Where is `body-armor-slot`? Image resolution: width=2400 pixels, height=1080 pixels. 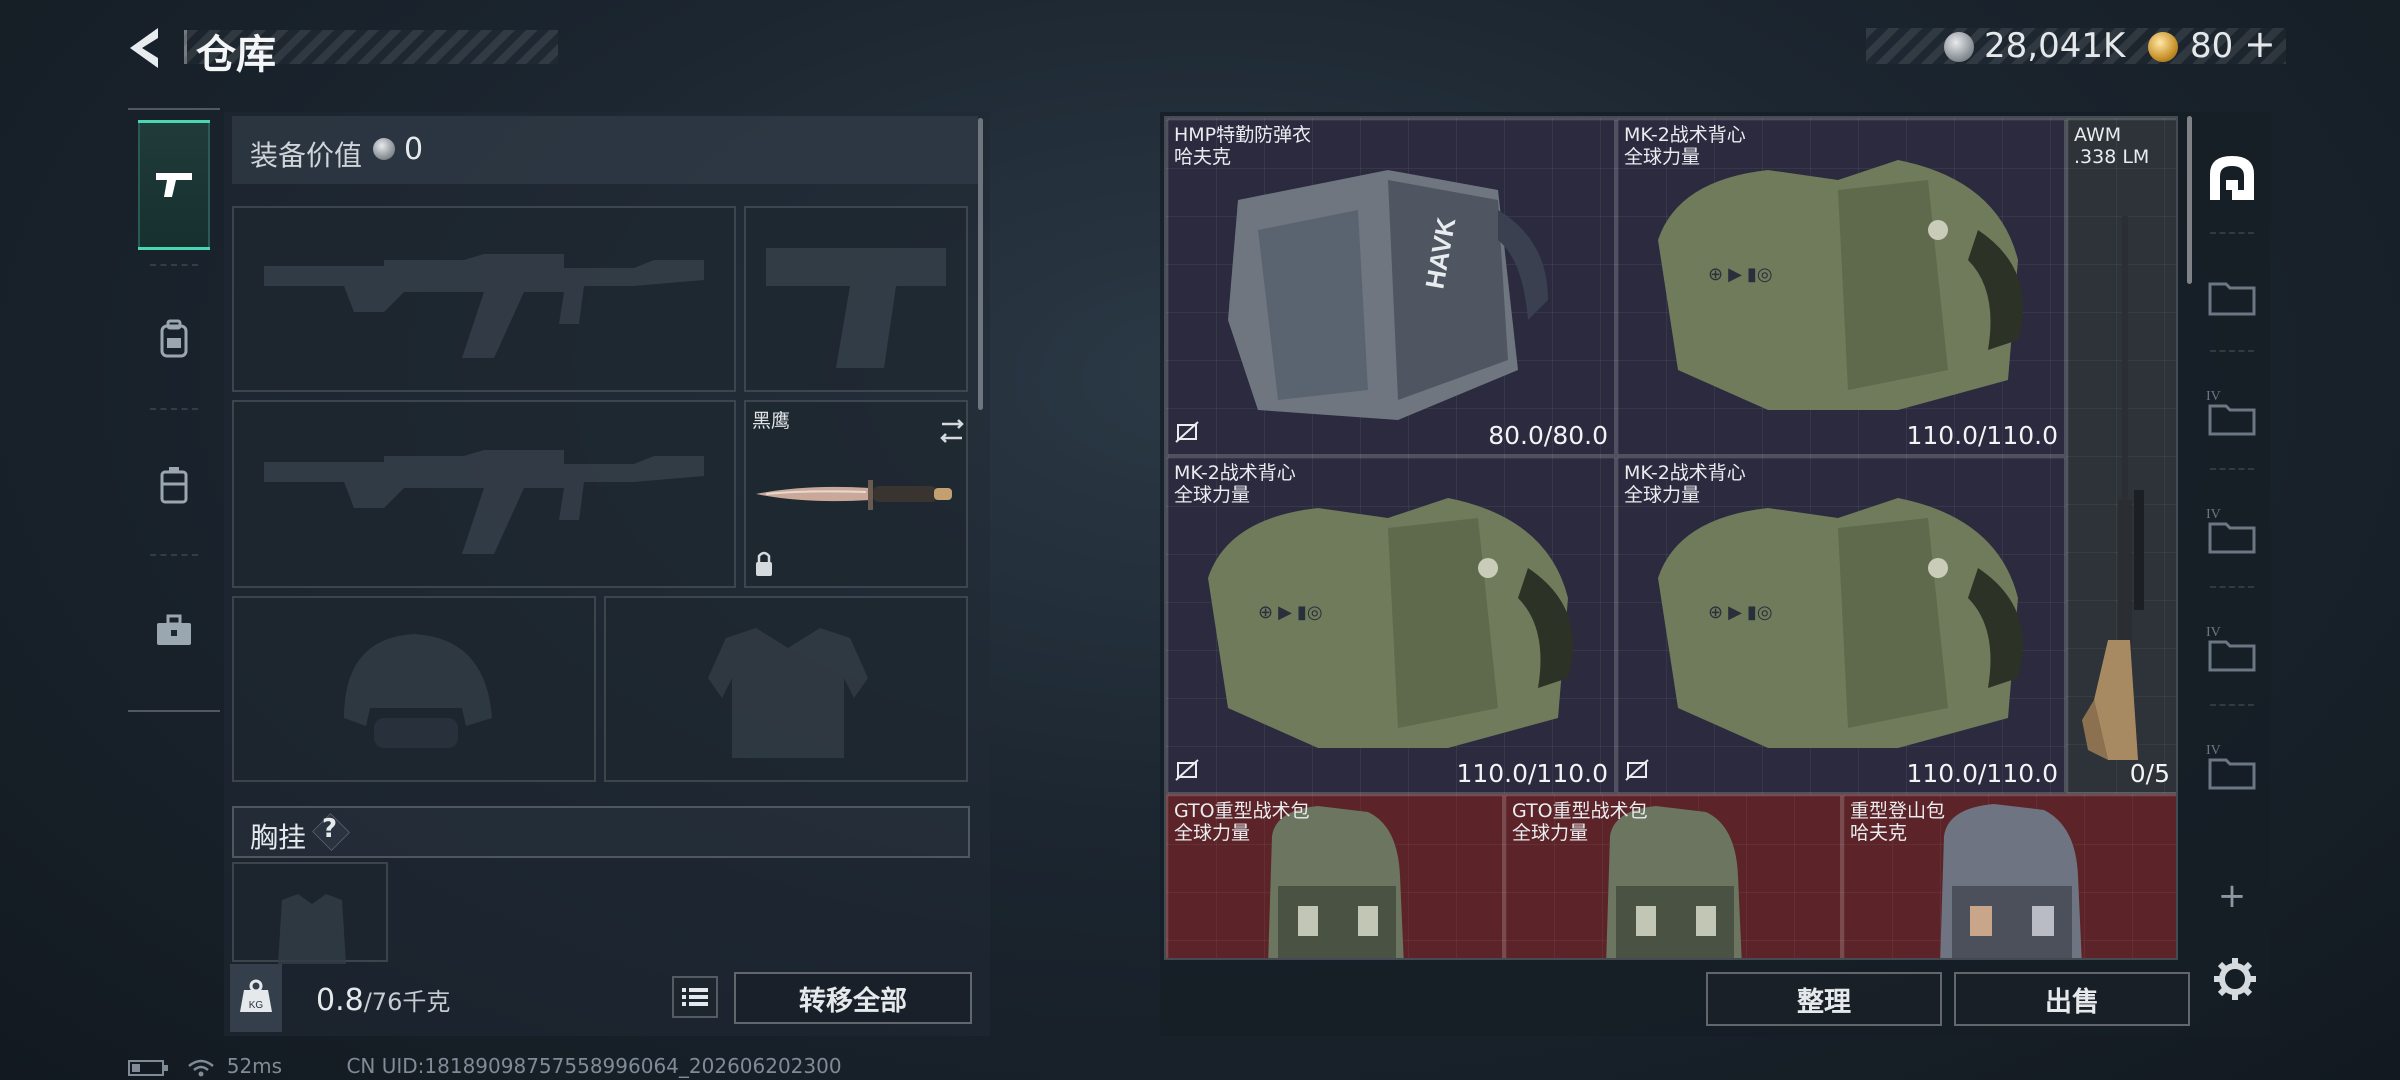
body-armor-slot is located at coordinates (786, 689).